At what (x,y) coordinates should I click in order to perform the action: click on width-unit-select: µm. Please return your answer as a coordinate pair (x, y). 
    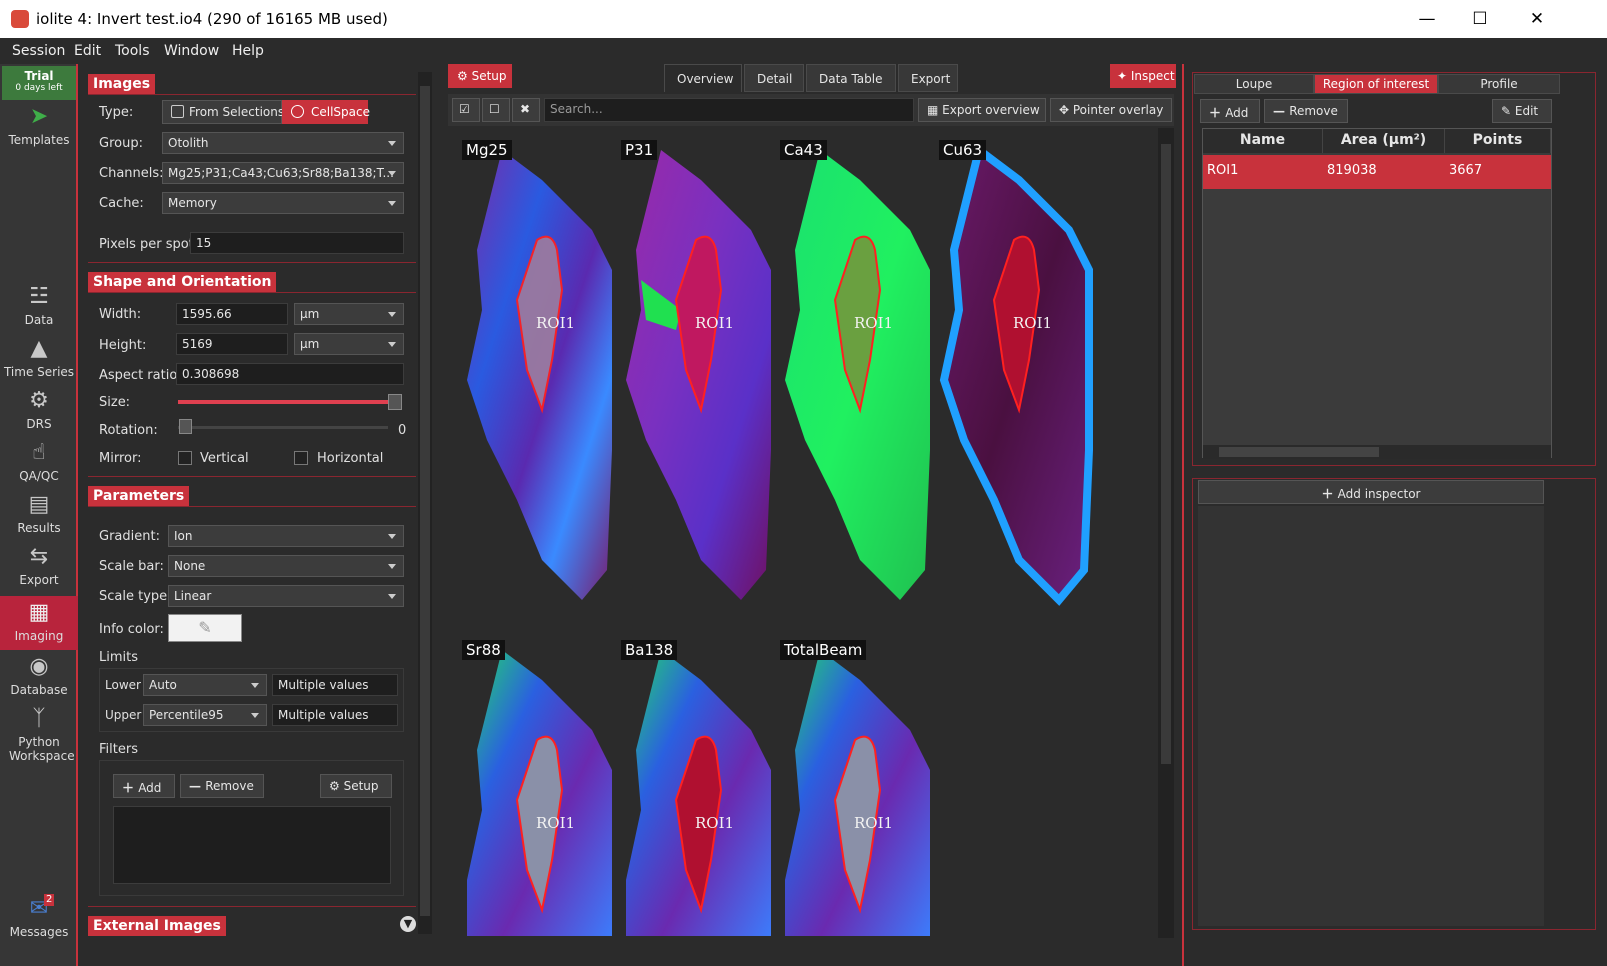
    Looking at the image, I should click on (349, 314).